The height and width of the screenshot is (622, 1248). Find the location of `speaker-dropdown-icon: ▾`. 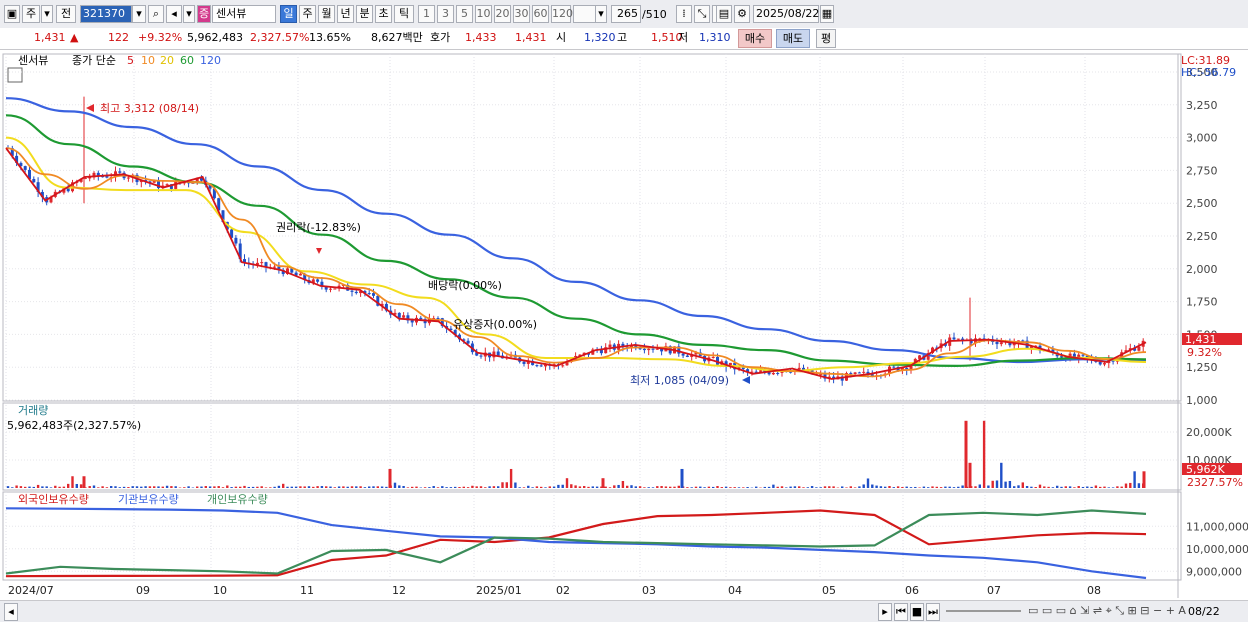

speaker-dropdown-icon: ▾ is located at coordinates (189, 14).